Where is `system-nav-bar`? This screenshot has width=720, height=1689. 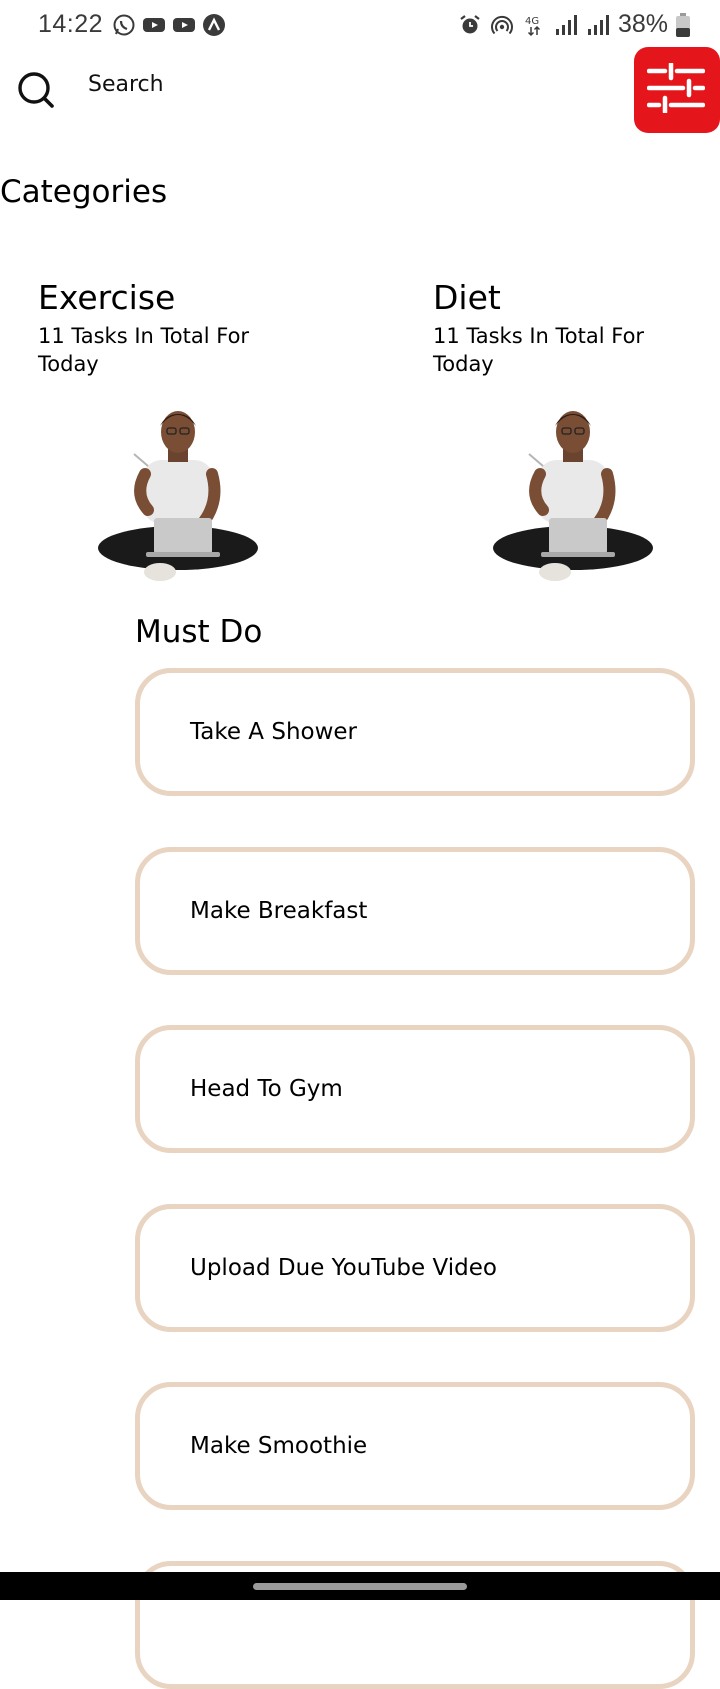
system-nav-bar is located at coordinates (360, 1586).